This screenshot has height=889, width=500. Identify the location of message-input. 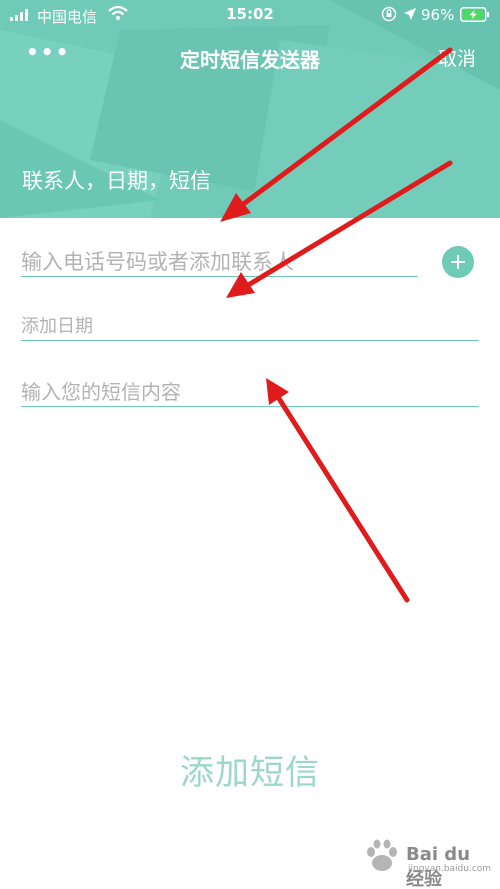
(250, 392).